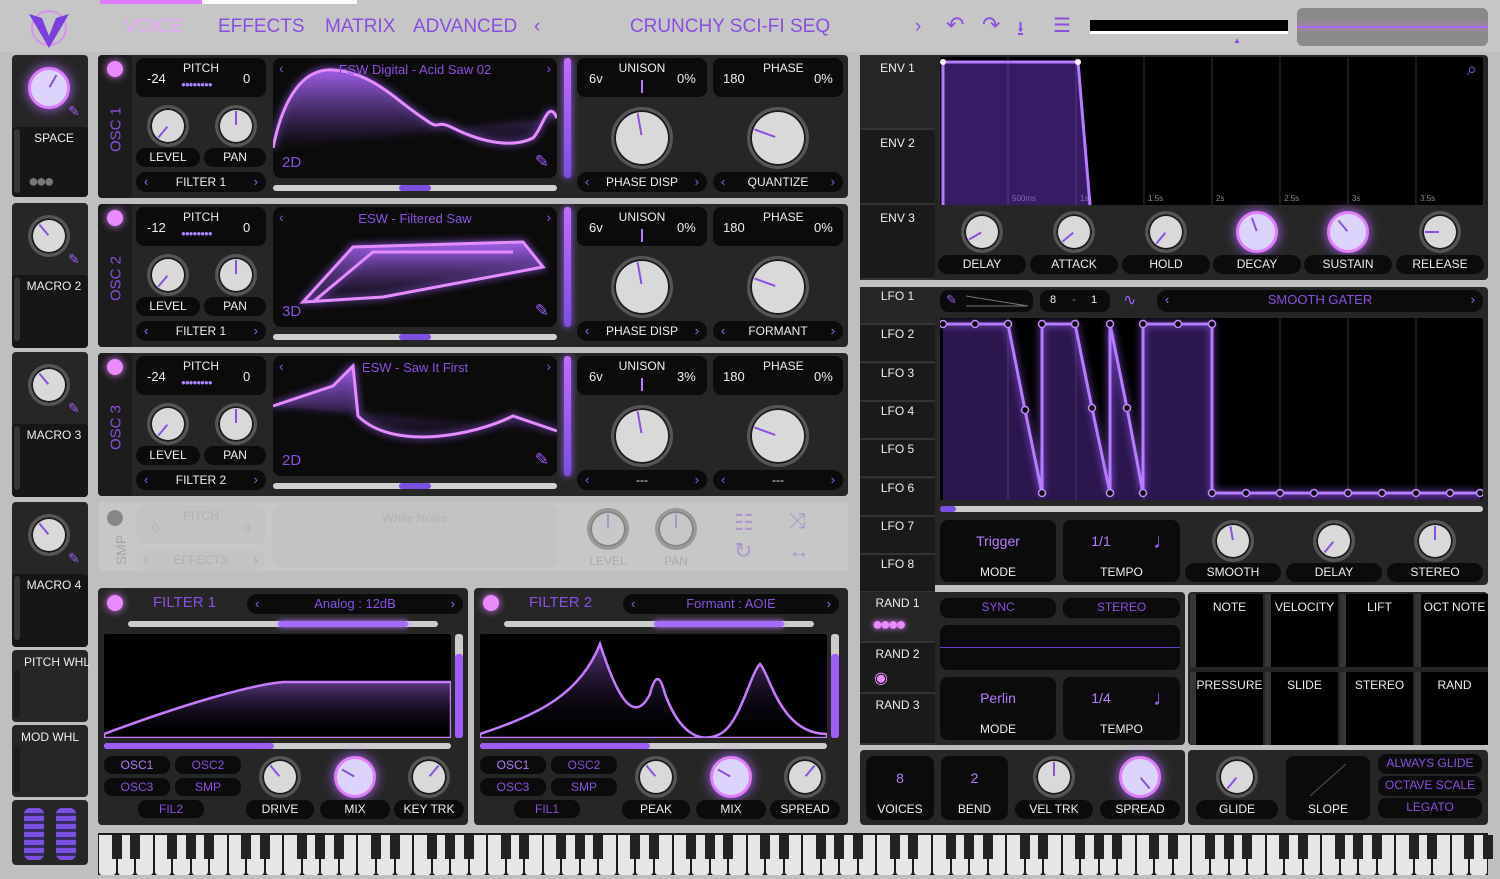 The height and width of the screenshot is (879, 1500). What do you see at coordinates (835, 686) in the screenshot?
I see `filter-resonance-slider` at bounding box center [835, 686].